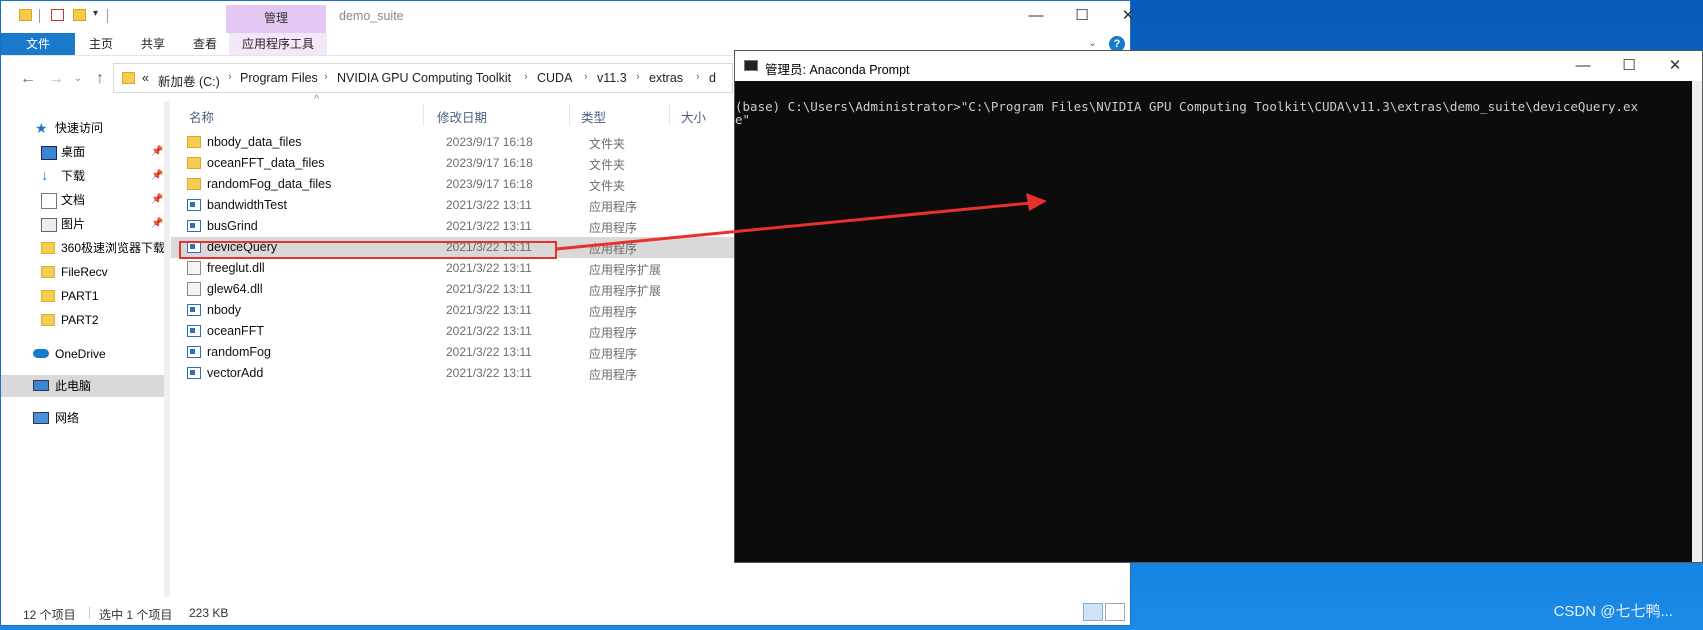 The height and width of the screenshot is (630, 1703). I want to click on arrow-head, so click(1036, 202).